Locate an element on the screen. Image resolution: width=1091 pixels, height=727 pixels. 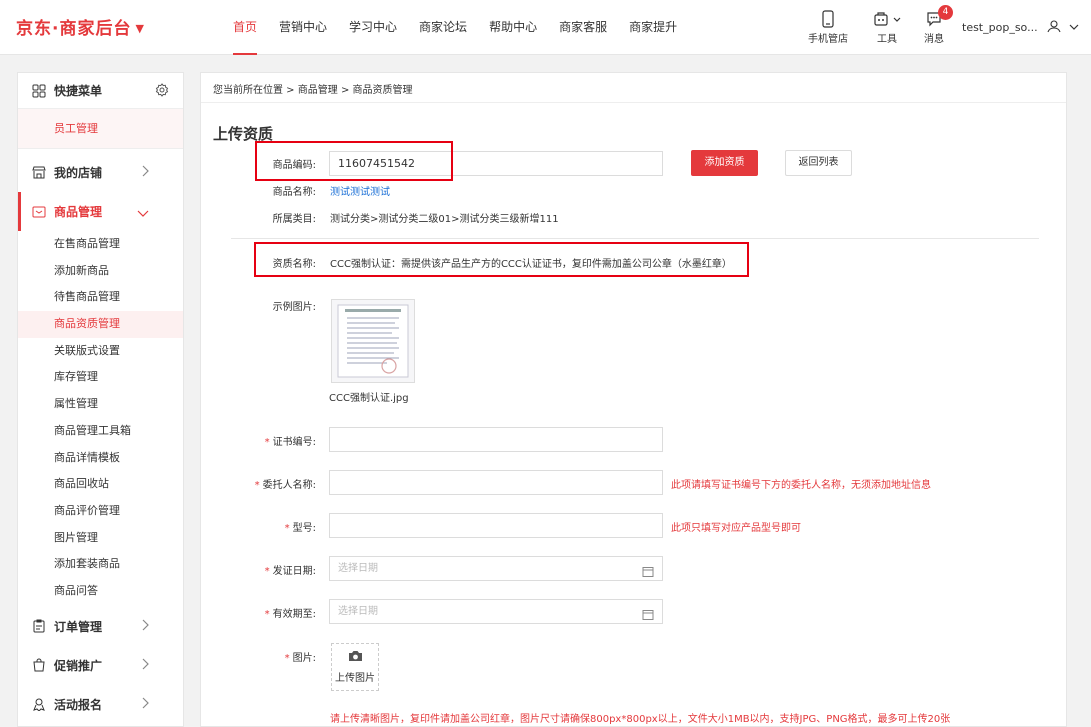
brand-logo: 京东·商家后台 ▼ is located at coordinates (80, 26).